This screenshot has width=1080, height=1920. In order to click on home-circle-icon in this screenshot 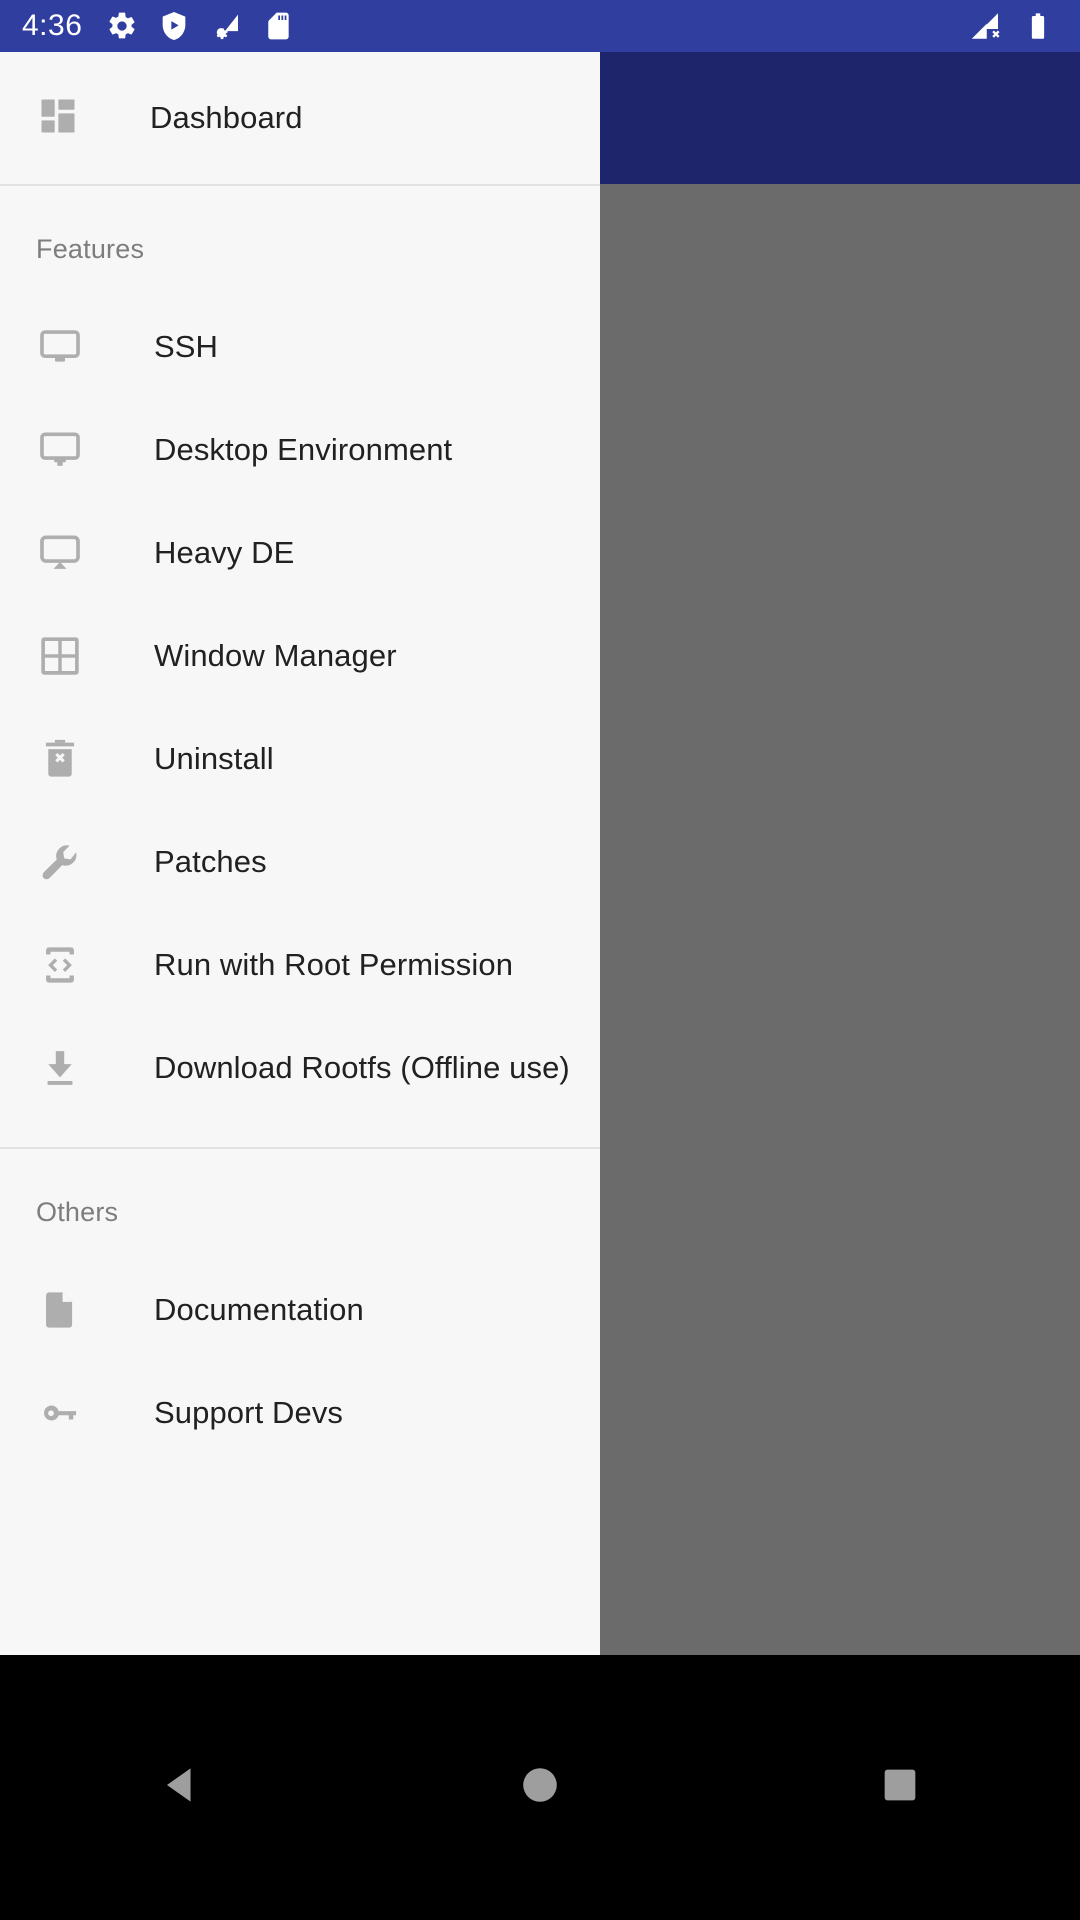, I will do `click(540, 1787)`.